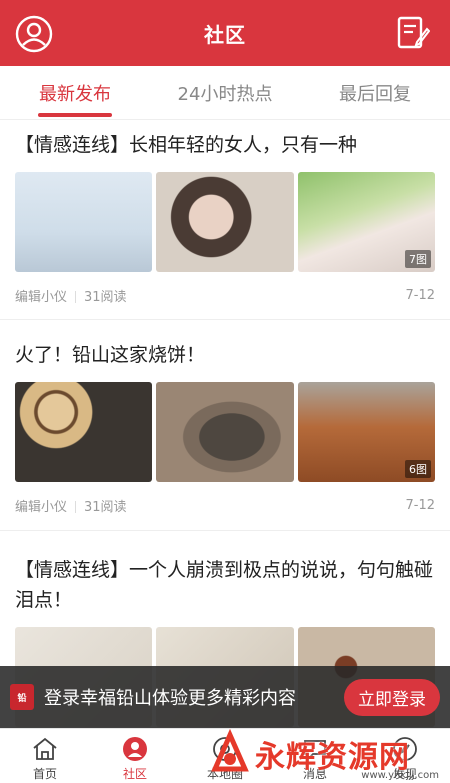 This screenshot has height=783, width=450. I want to click on community-icon, so click(135, 749).